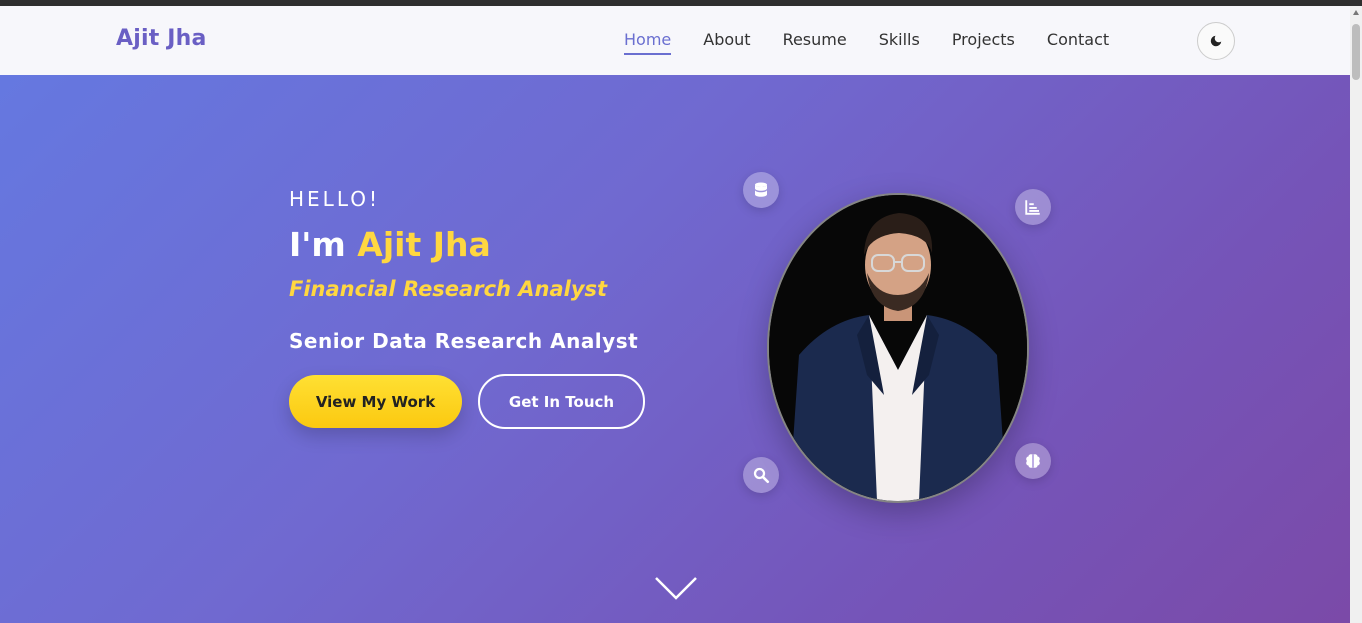  I want to click on nav-item-resume: Resume, so click(815, 42).